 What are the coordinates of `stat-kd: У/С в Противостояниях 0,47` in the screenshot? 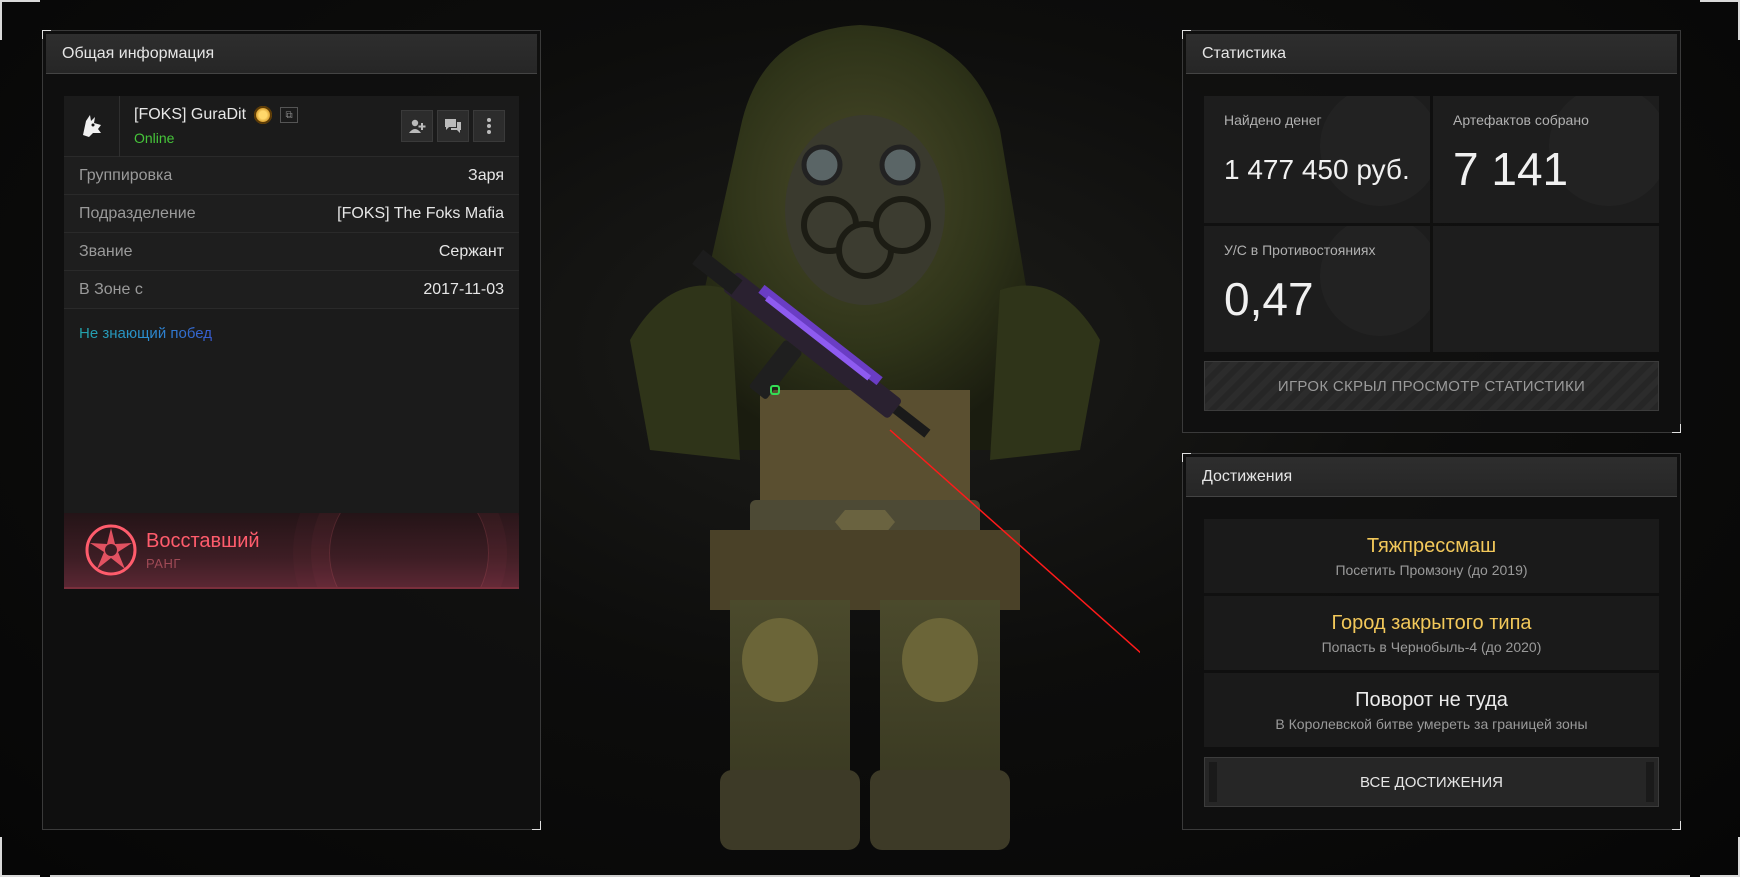 It's located at (1317, 288).